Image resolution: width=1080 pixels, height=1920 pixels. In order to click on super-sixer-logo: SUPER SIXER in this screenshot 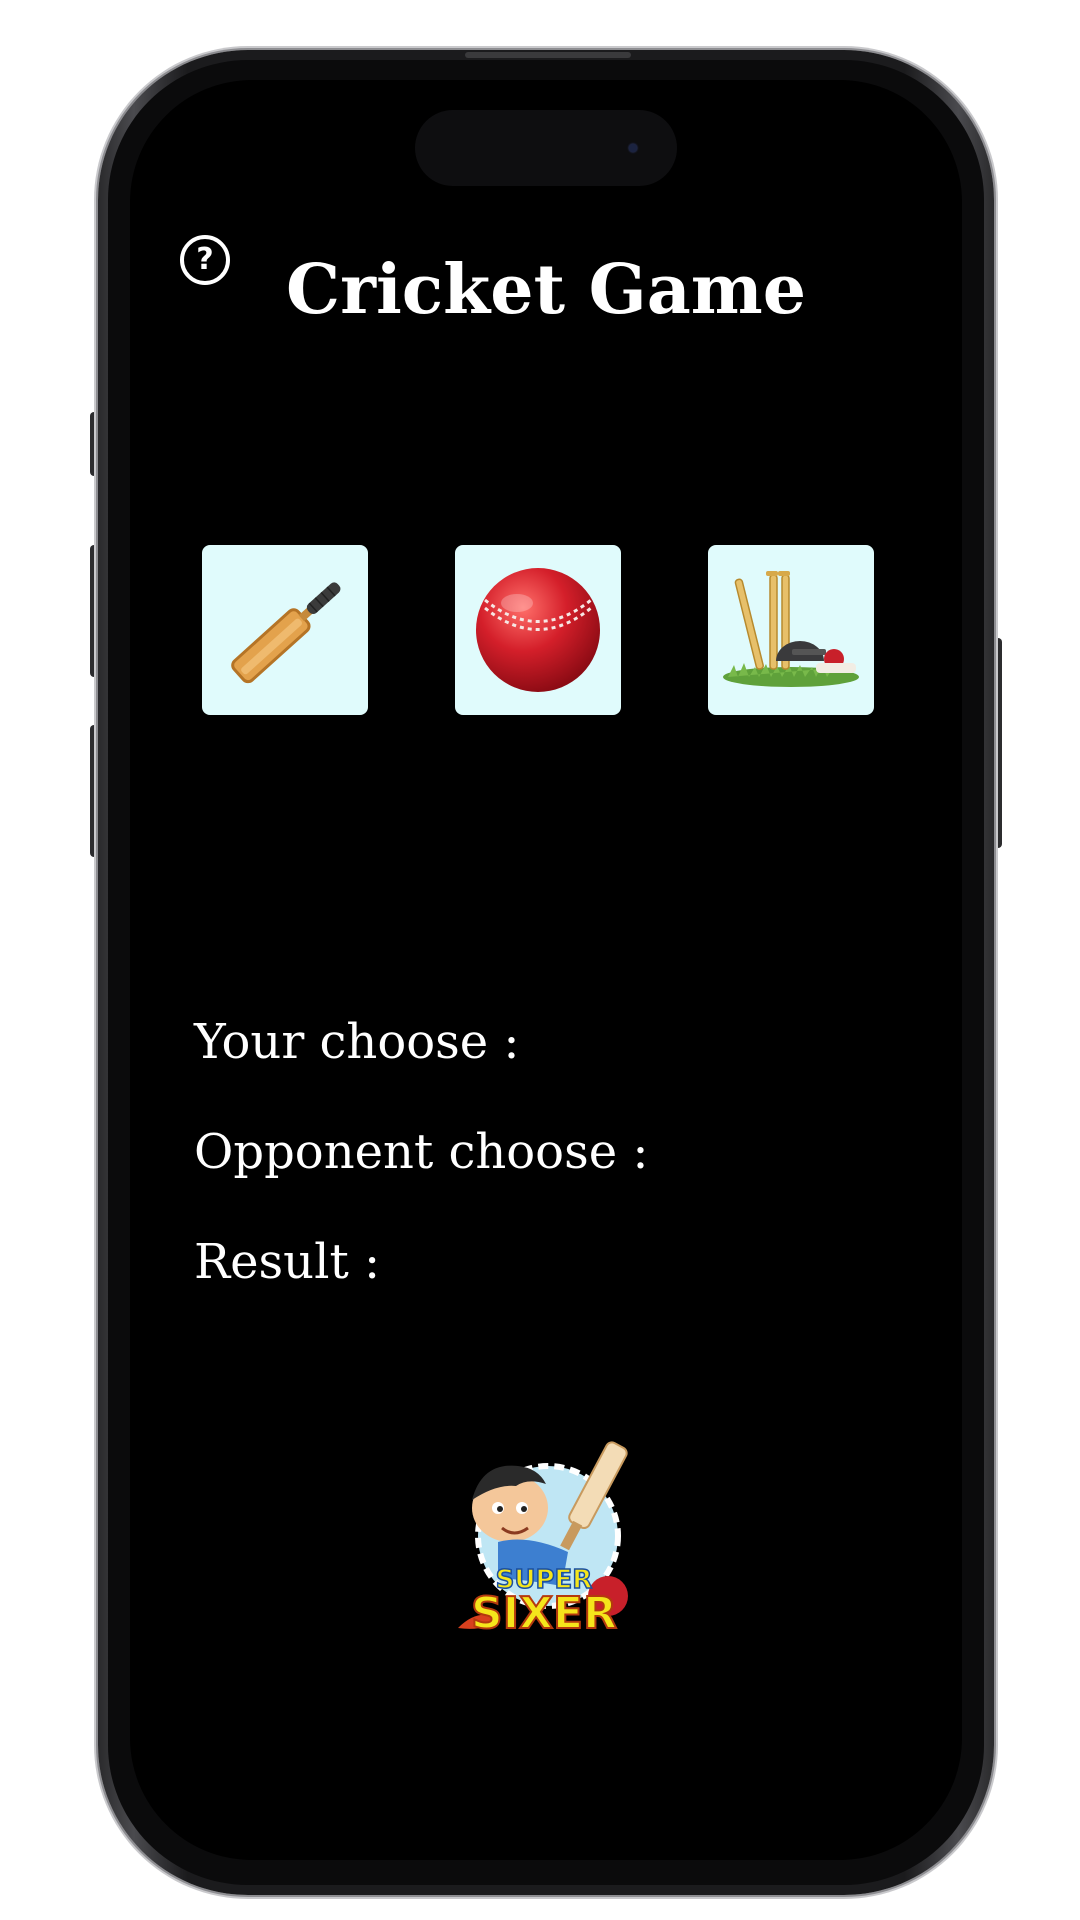, I will do `click(540, 1543)`.